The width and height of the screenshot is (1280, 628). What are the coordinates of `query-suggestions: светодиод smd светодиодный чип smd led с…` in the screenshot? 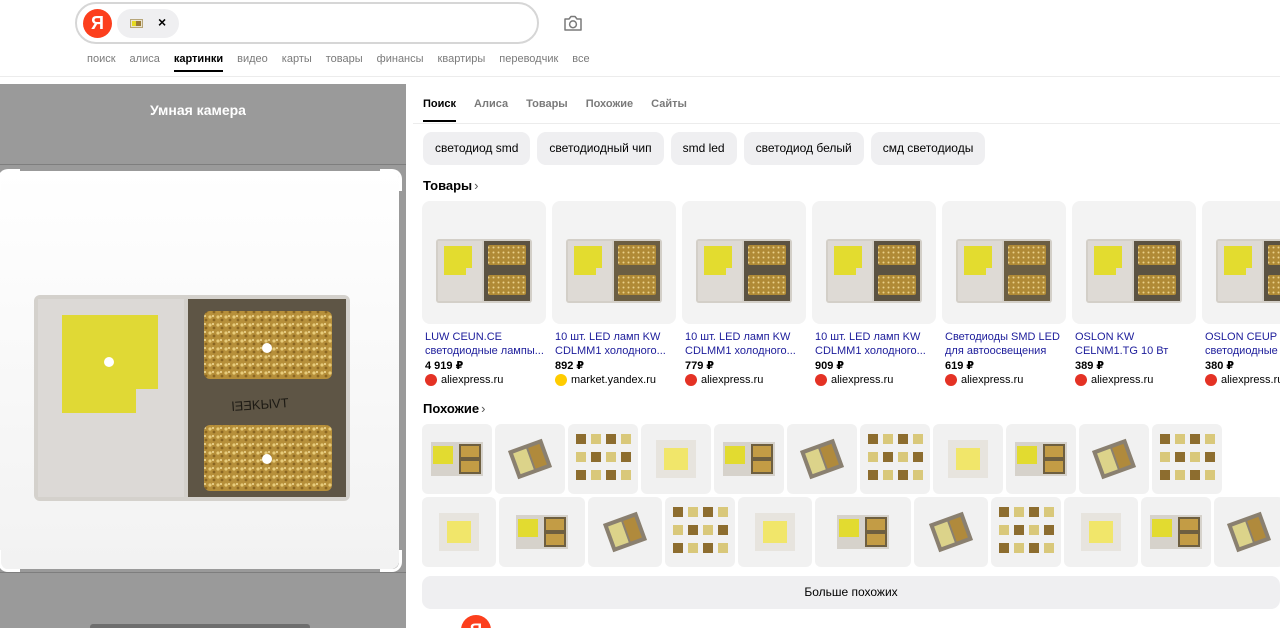 It's located at (707, 148).